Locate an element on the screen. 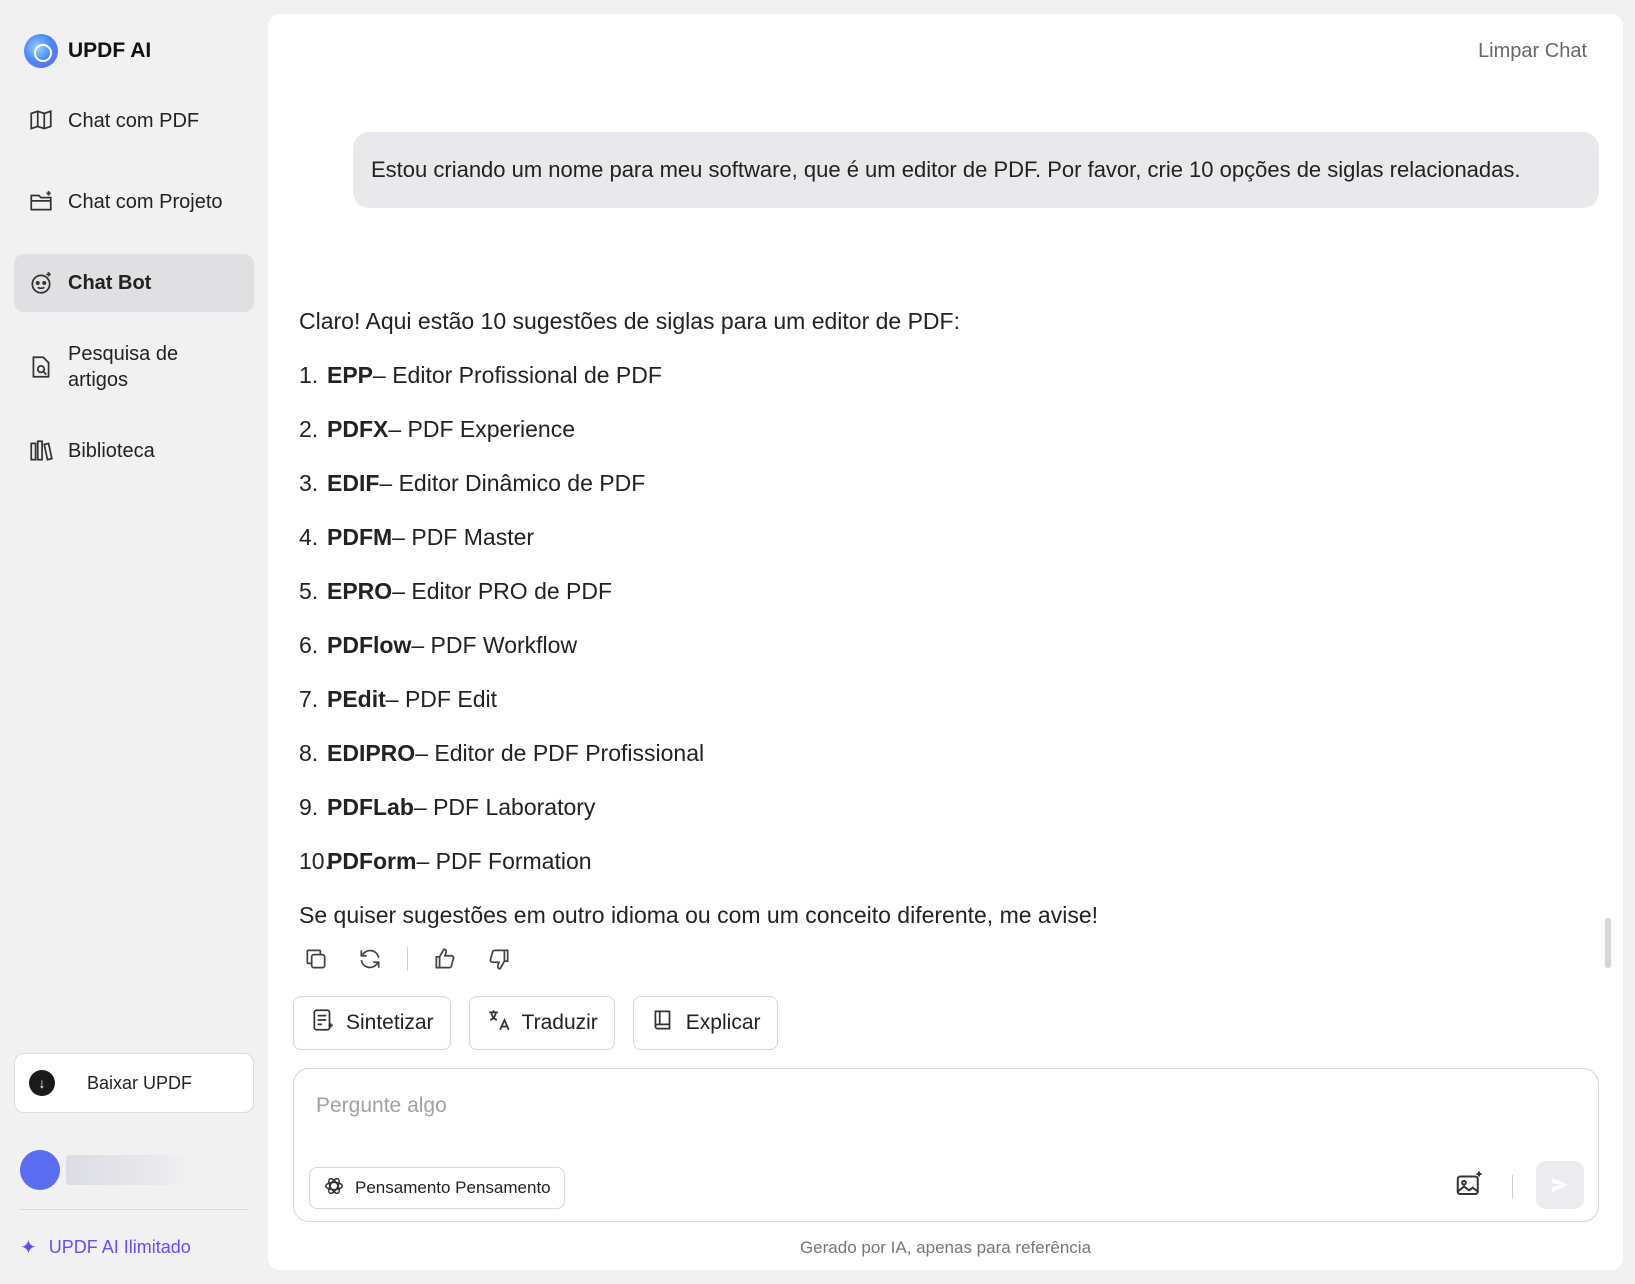 The width and height of the screenshot is (1635, 1284). download-updf-button: ↓ Baixar UPDF is located at coordinates (134, 1083).